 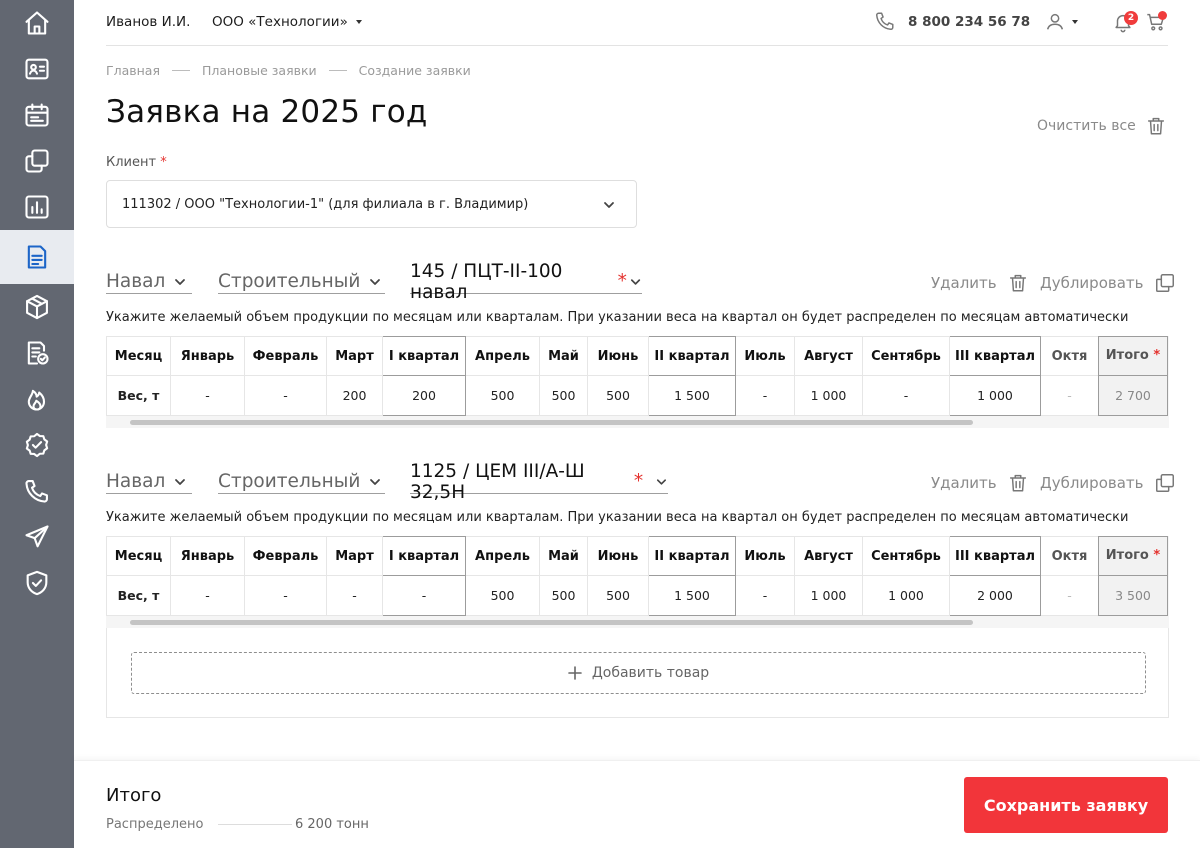 I want to click on clear-all-button: Очистить все, so click(x=1102, y=126).